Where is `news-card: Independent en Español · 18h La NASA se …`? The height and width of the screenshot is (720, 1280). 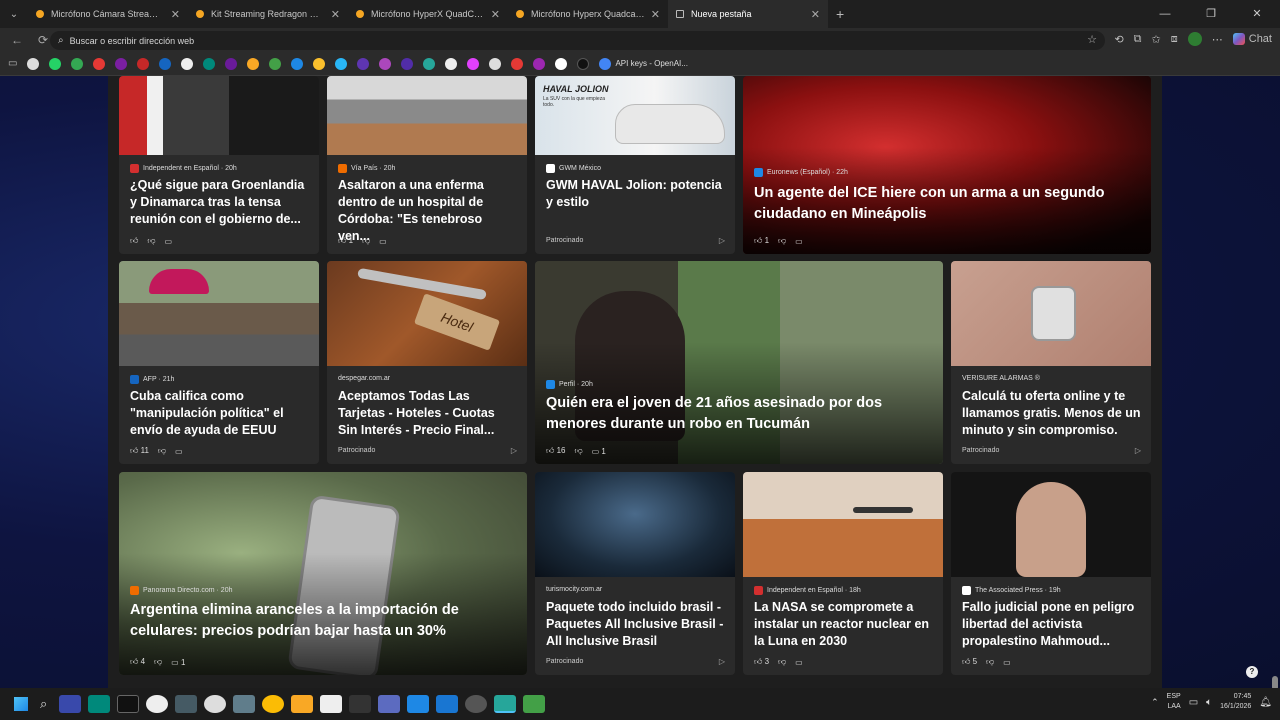 news-card: Independent en Español · 18h La NASA se … is located at coordinates (843, 573).